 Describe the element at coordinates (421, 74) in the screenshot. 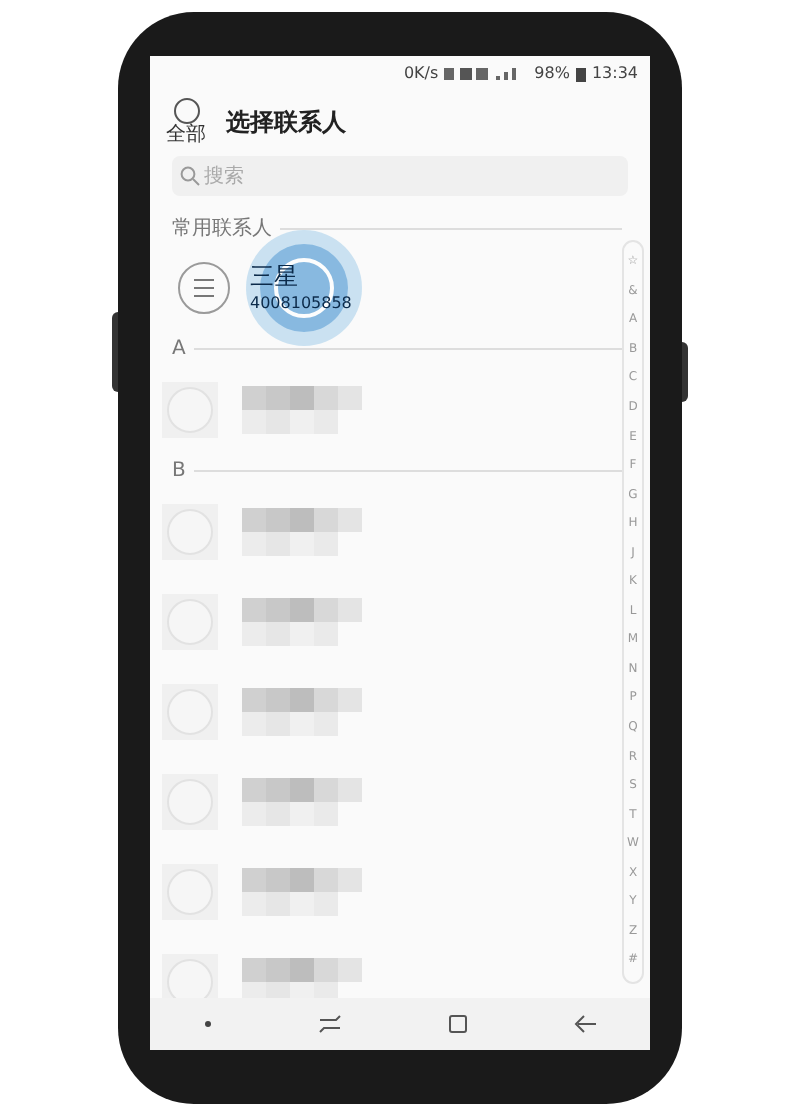

I see `network-speed: 0K/s` at that location.